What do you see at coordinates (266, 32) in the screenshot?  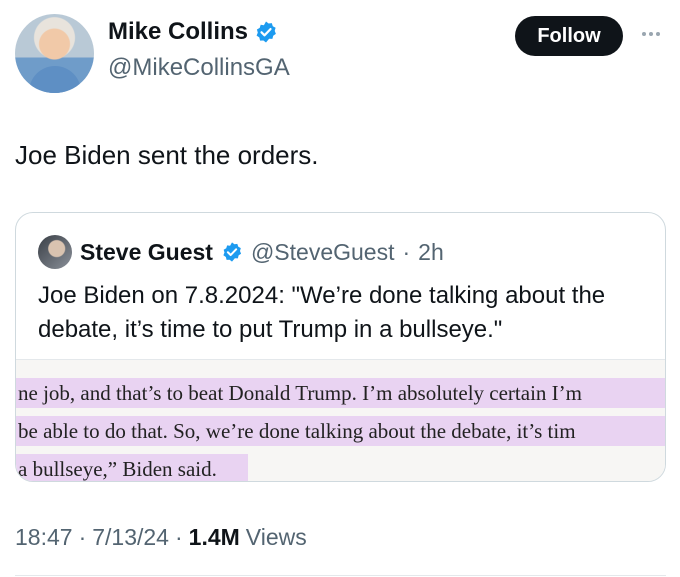 I see `verified-badge-icon` at bounding box center [266, 32].